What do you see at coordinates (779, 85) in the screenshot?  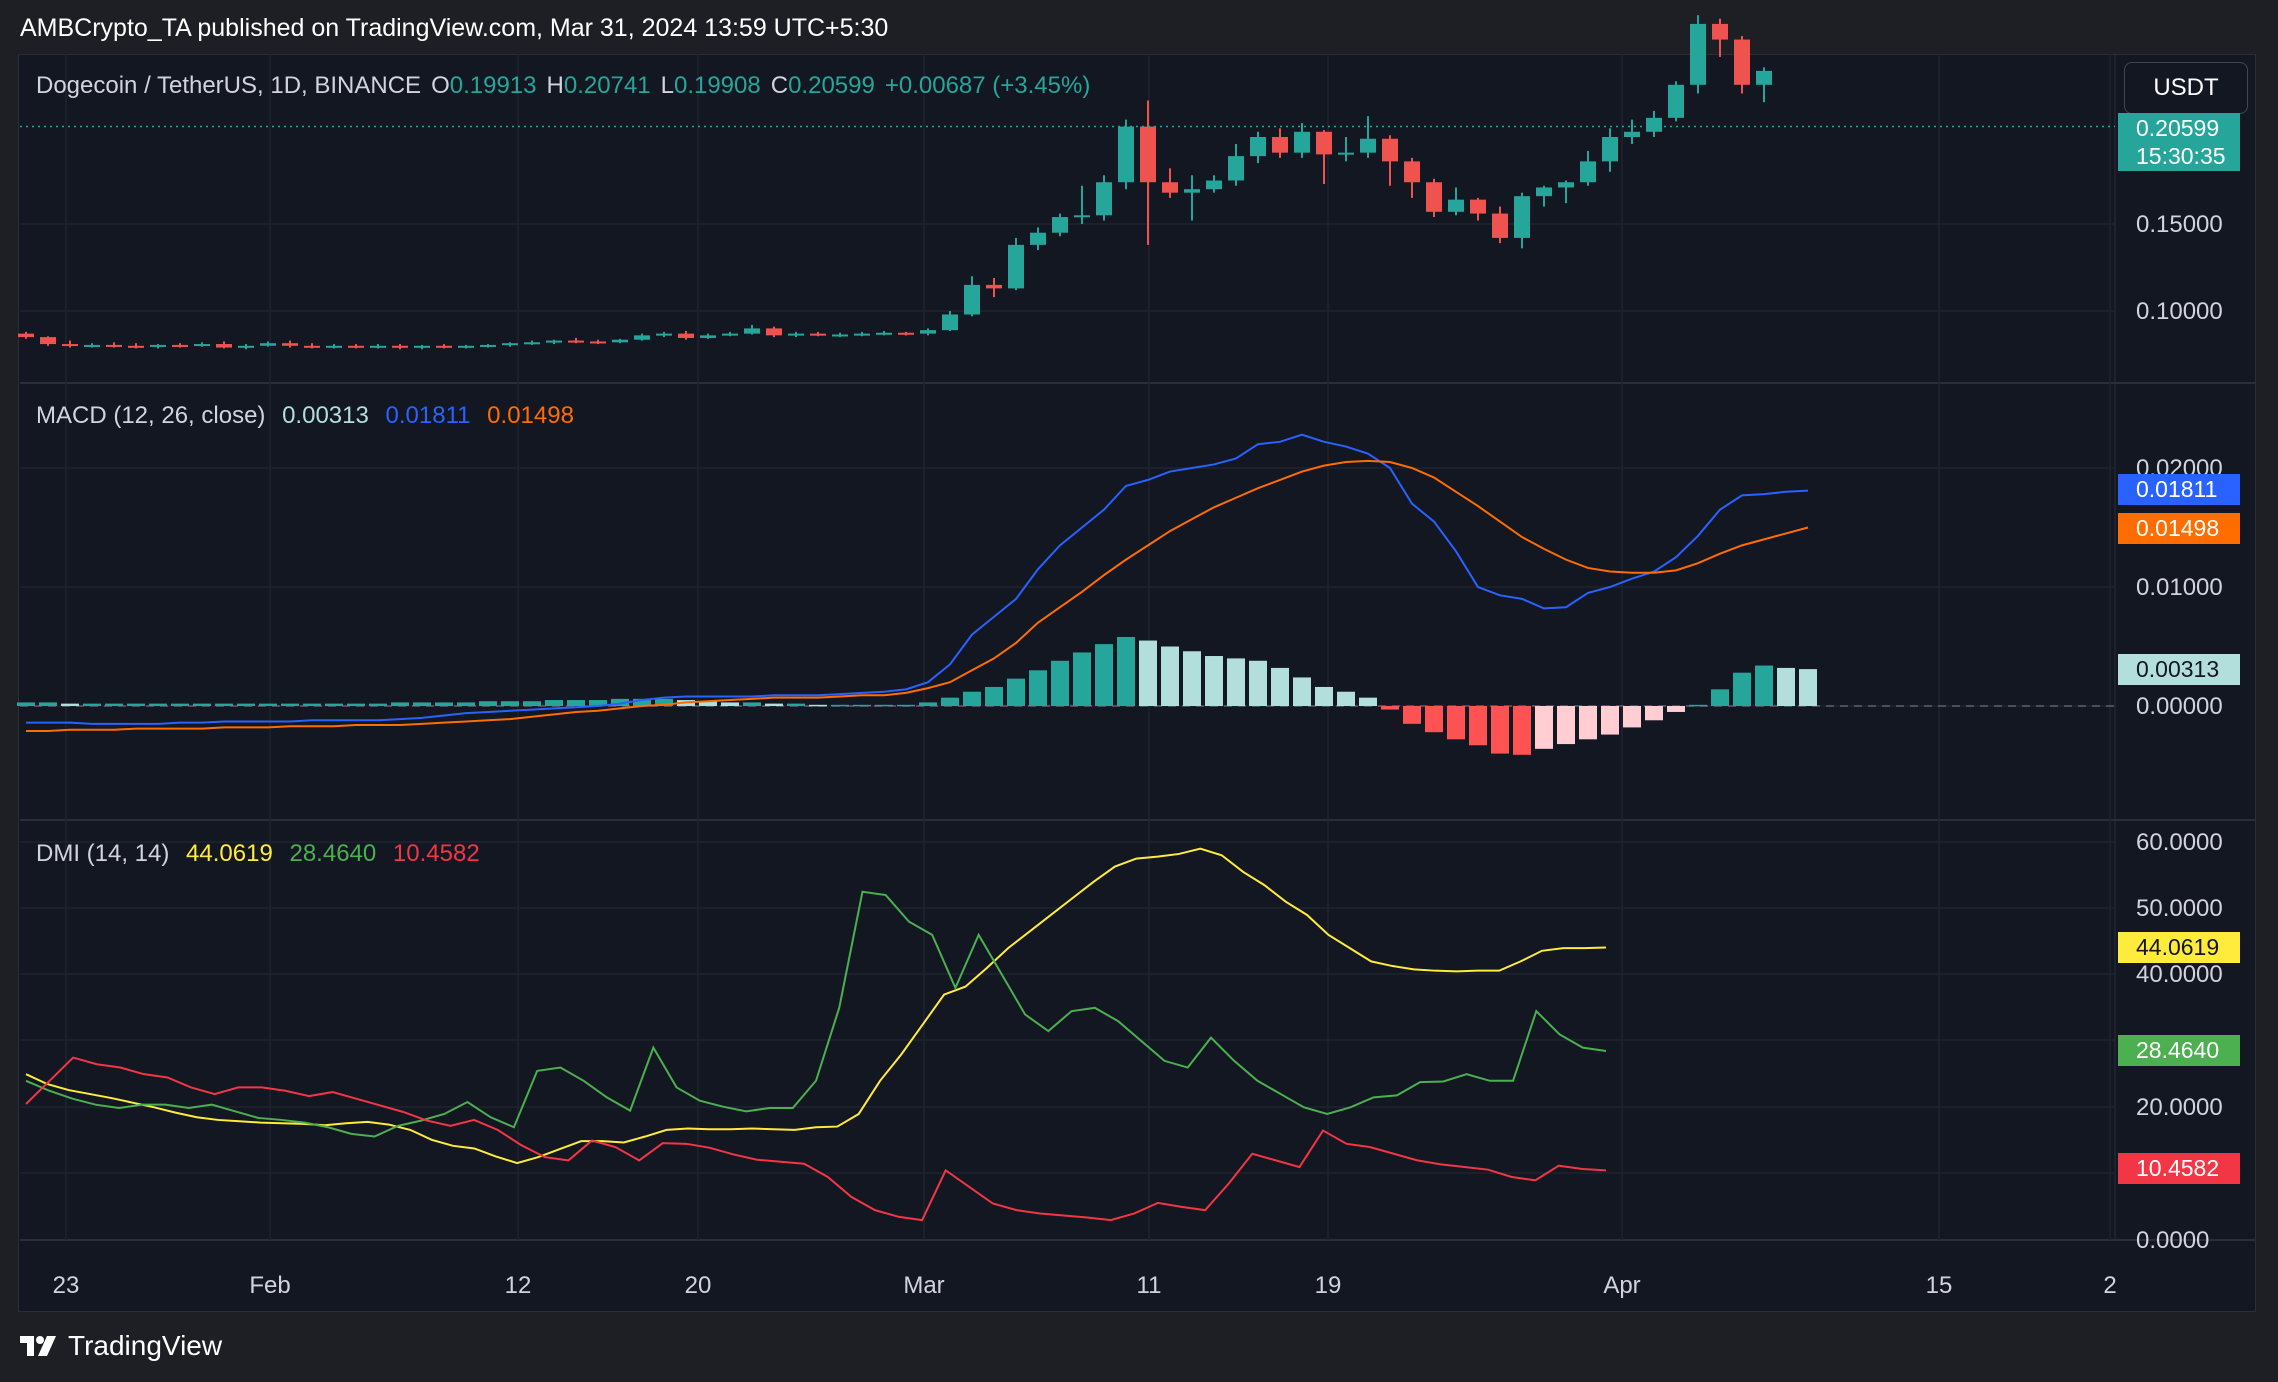 I see `close-label: C` at bounding box center [779, 85].